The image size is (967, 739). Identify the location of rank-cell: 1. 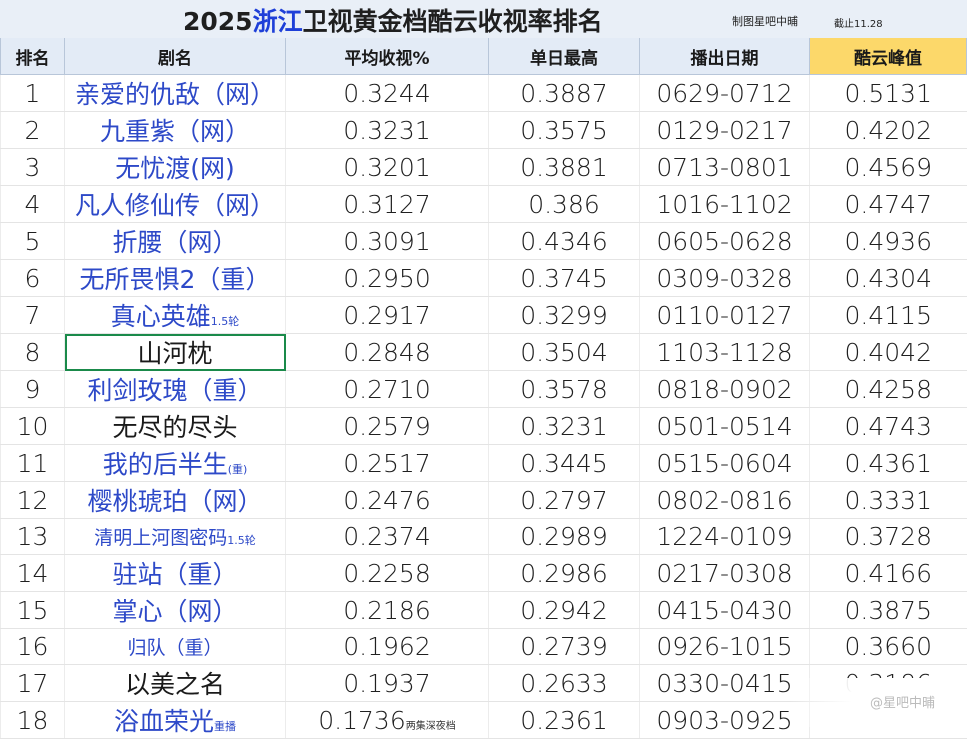
(32, 93).